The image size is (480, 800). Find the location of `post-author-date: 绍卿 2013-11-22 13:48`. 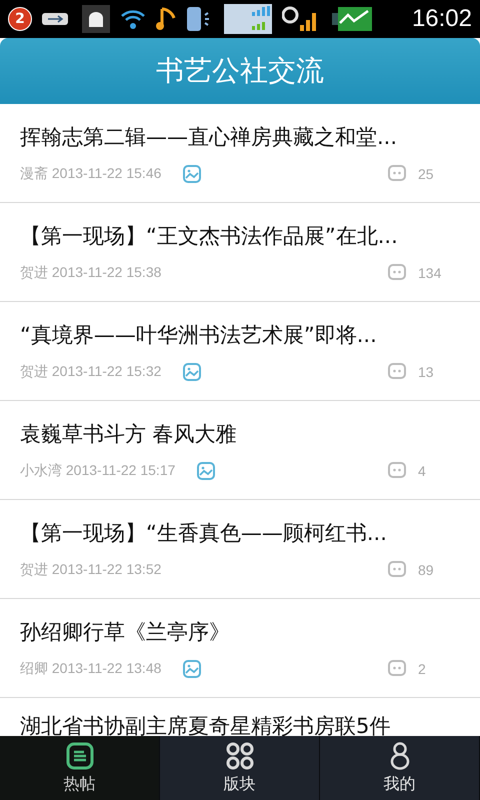

post-author-date: 绍卿 2013-11-22 13:48 is located at coordinates (91, 669).